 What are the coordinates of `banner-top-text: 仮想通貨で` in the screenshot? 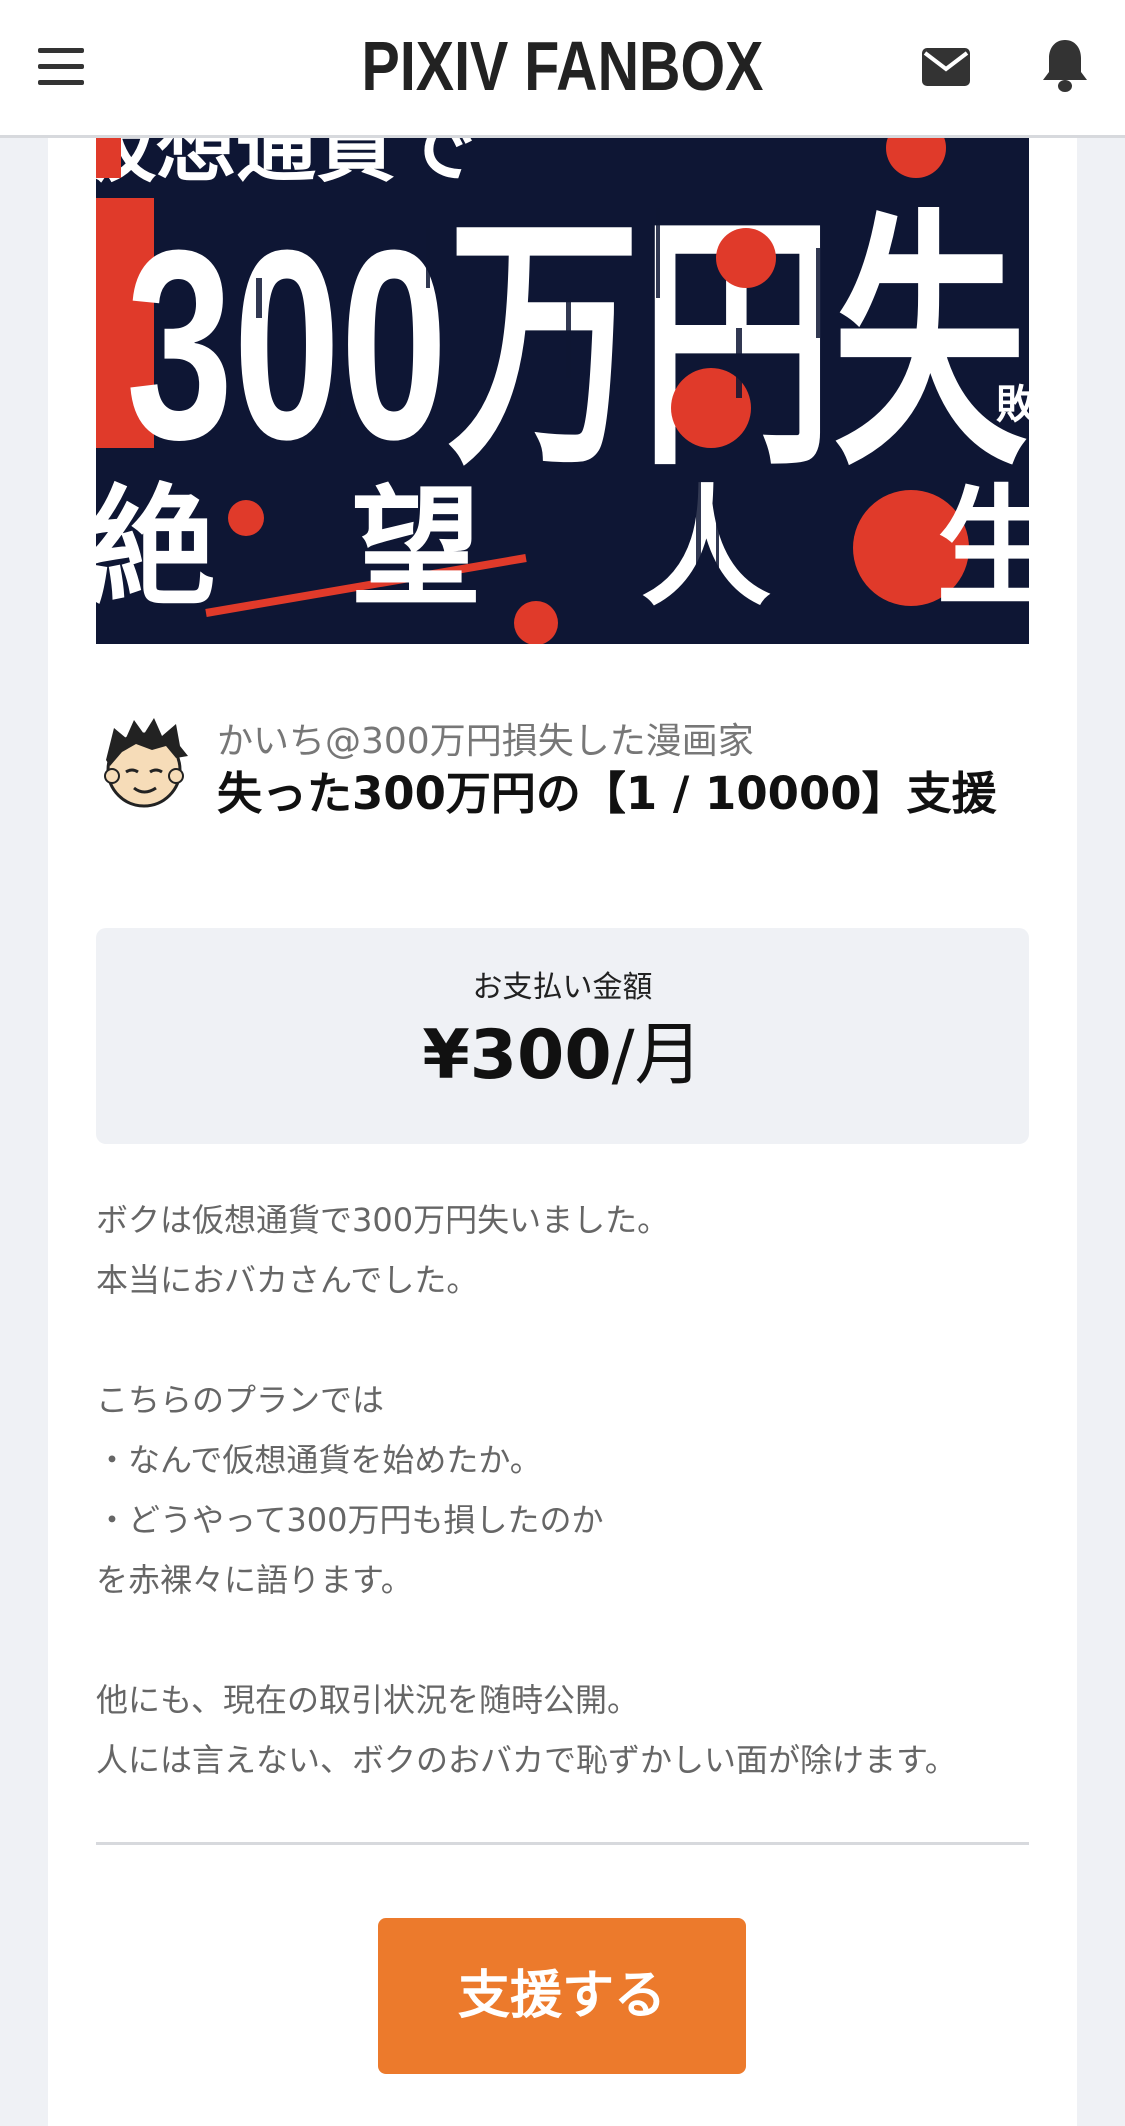 It's located at (286, 165).